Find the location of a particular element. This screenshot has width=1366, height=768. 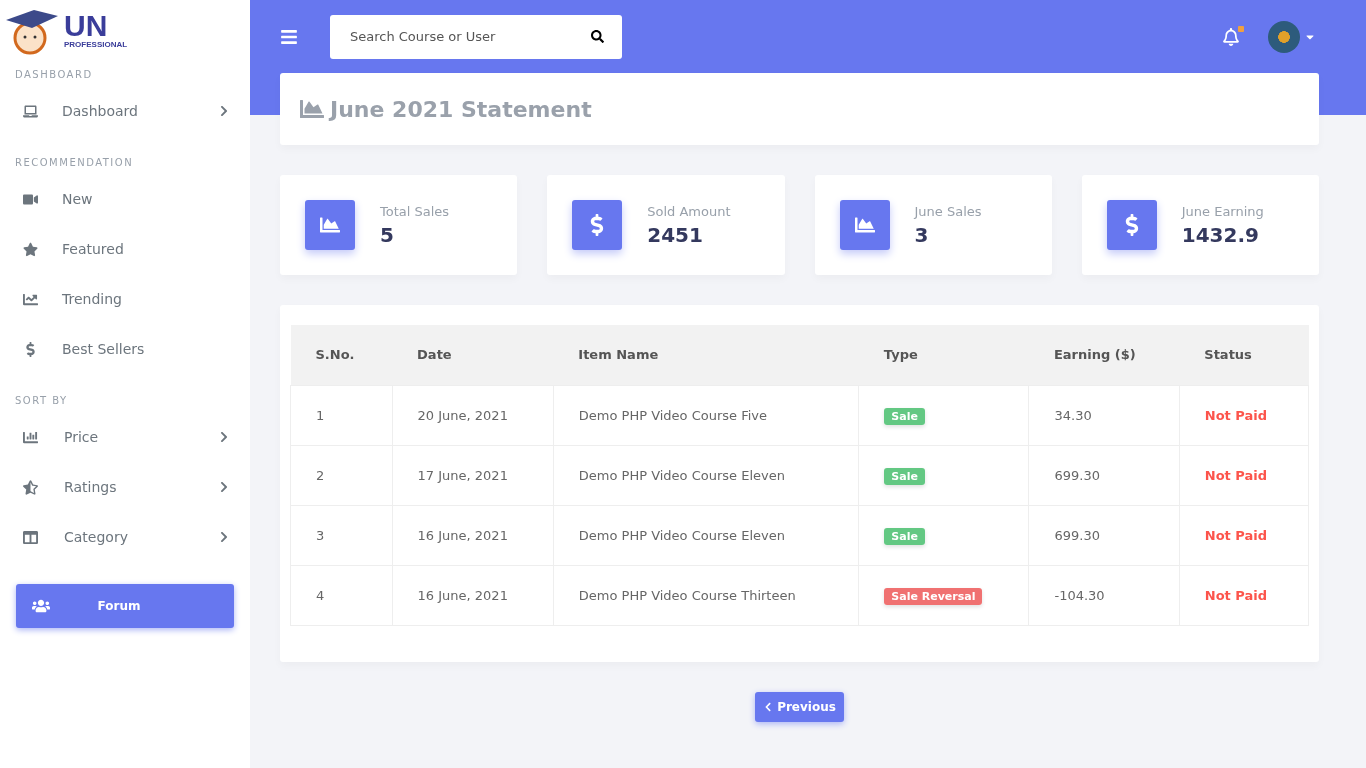

sidebar-item: New is located at coordinates (125, 199).